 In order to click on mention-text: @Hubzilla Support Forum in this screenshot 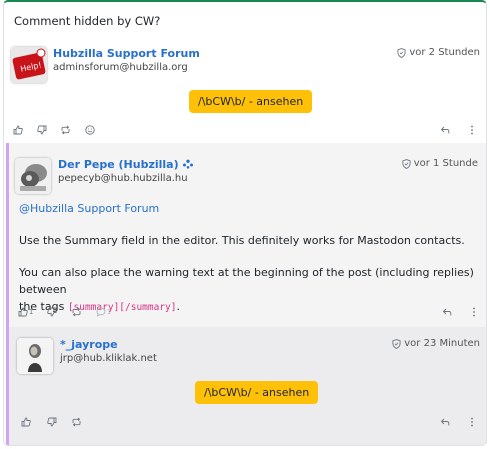, I will do `click(89, 208)`.